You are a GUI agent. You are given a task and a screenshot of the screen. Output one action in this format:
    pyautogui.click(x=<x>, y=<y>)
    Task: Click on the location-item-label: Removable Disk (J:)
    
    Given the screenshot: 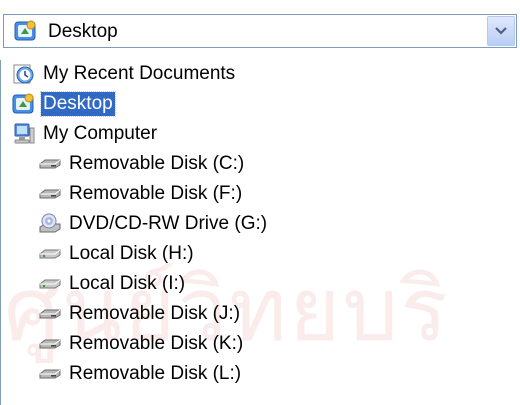 What is the action you would take?
    pyautogui.click(x=155, y=313)
    